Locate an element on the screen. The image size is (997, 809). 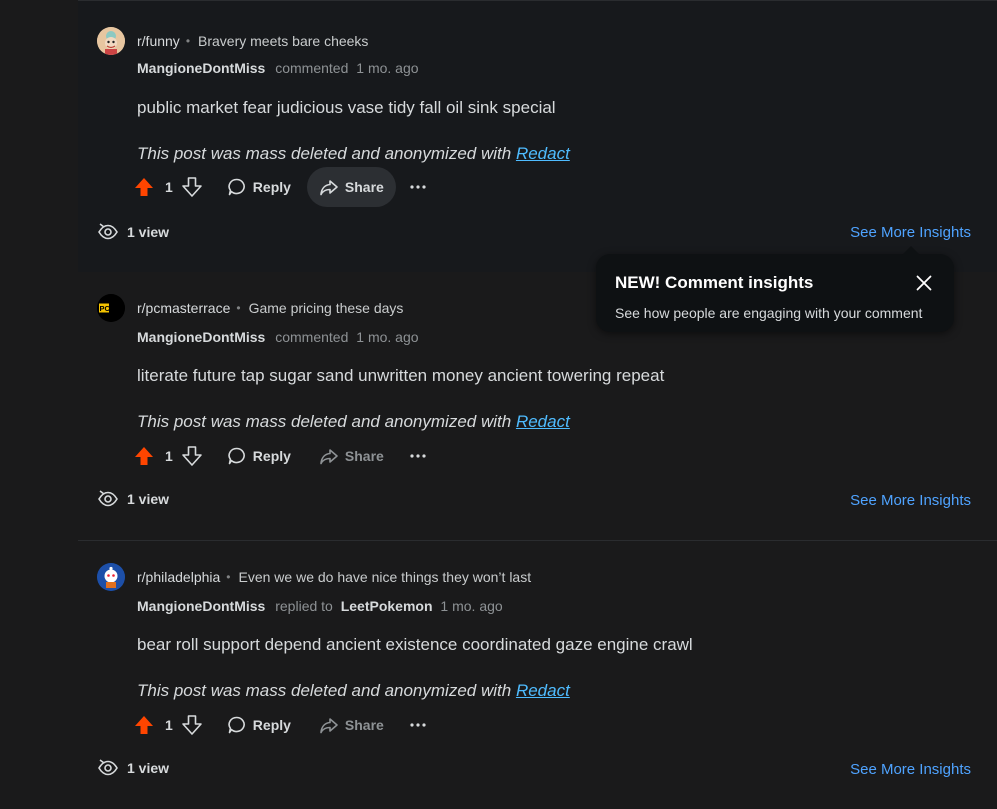
subreddit-link: r/funny is located at coordinates (158, 41).